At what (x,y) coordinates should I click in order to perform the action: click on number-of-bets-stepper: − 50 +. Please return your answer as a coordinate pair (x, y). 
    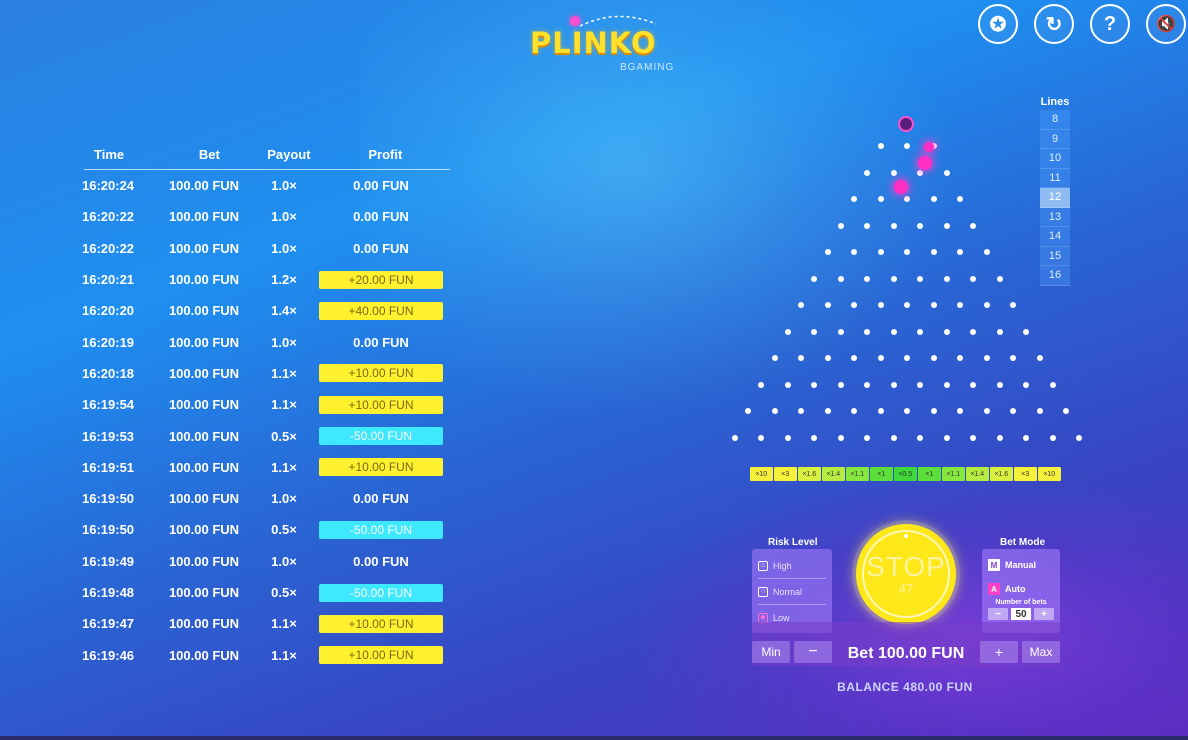
    Looking at the image, I should click on (1021, 614).